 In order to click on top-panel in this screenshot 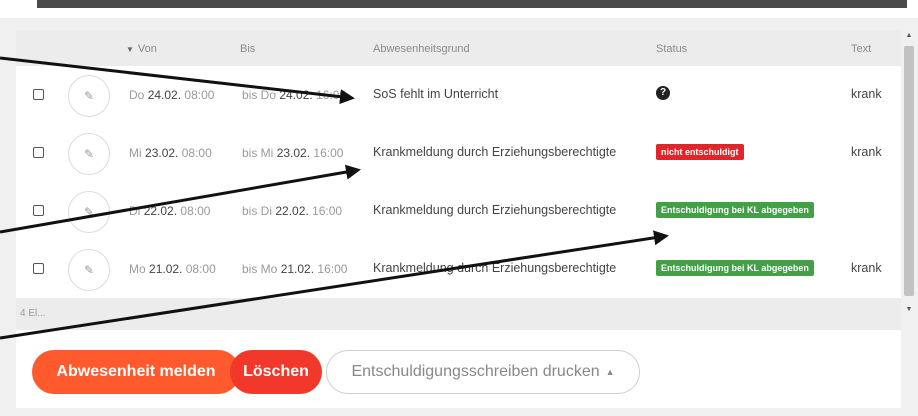, I will do `click(459, 9)`.